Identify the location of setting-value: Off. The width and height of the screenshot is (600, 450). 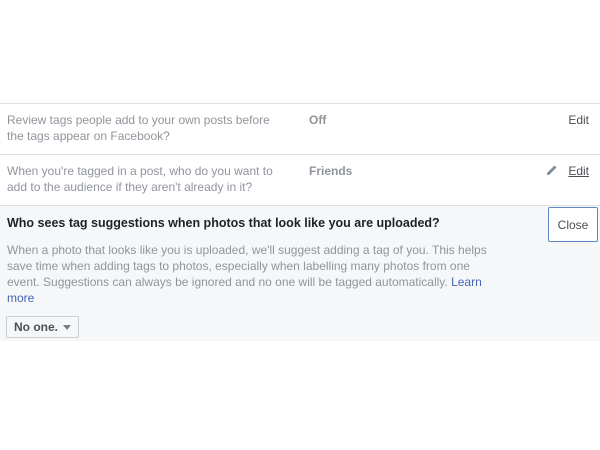
(318, 120).